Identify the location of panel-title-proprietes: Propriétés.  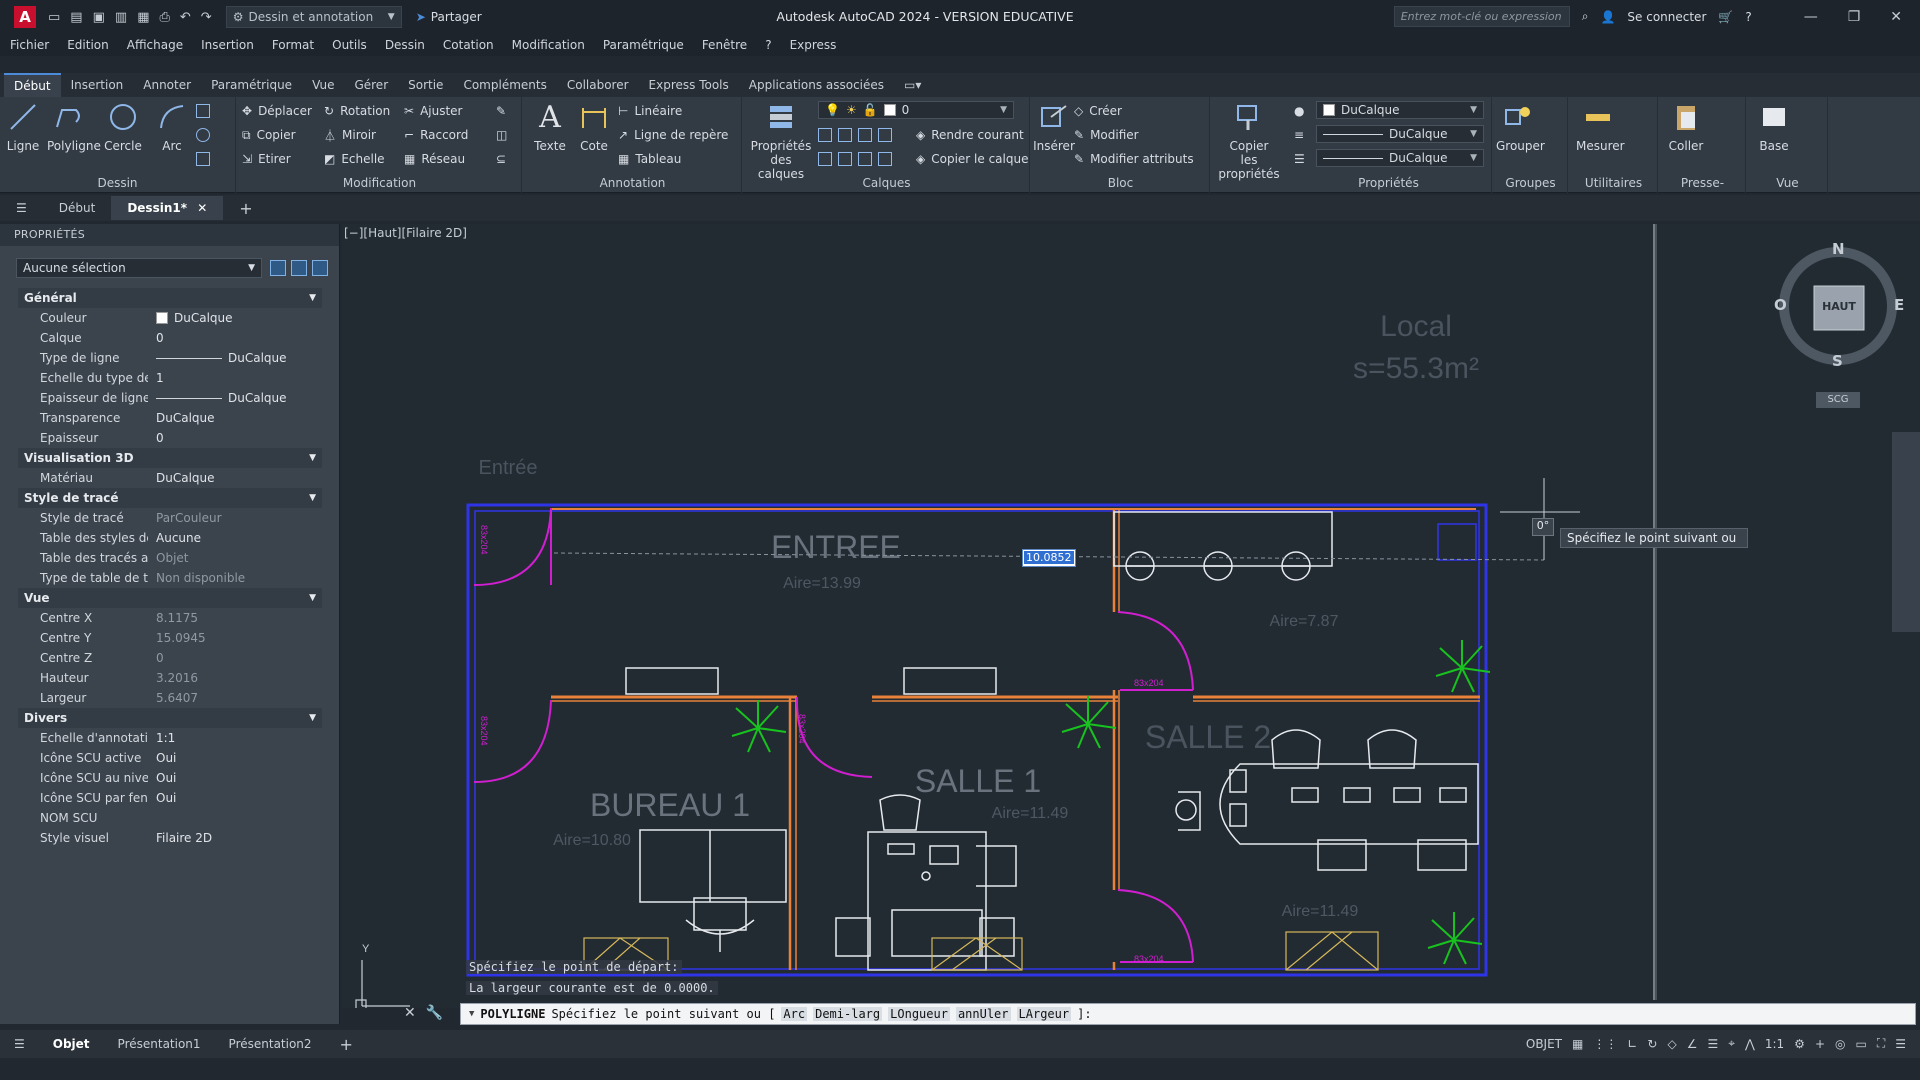
(1388, 183).